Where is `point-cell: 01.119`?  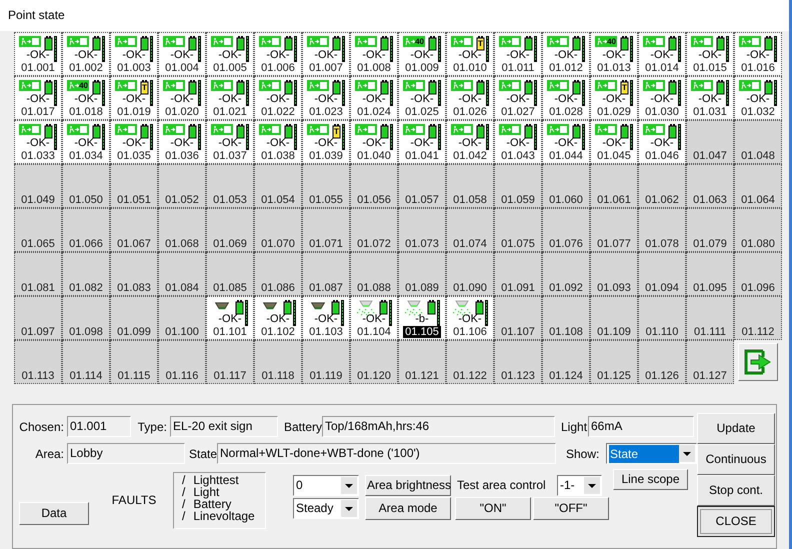 point-cell: 01.119 is located at coordinates (326, 362).